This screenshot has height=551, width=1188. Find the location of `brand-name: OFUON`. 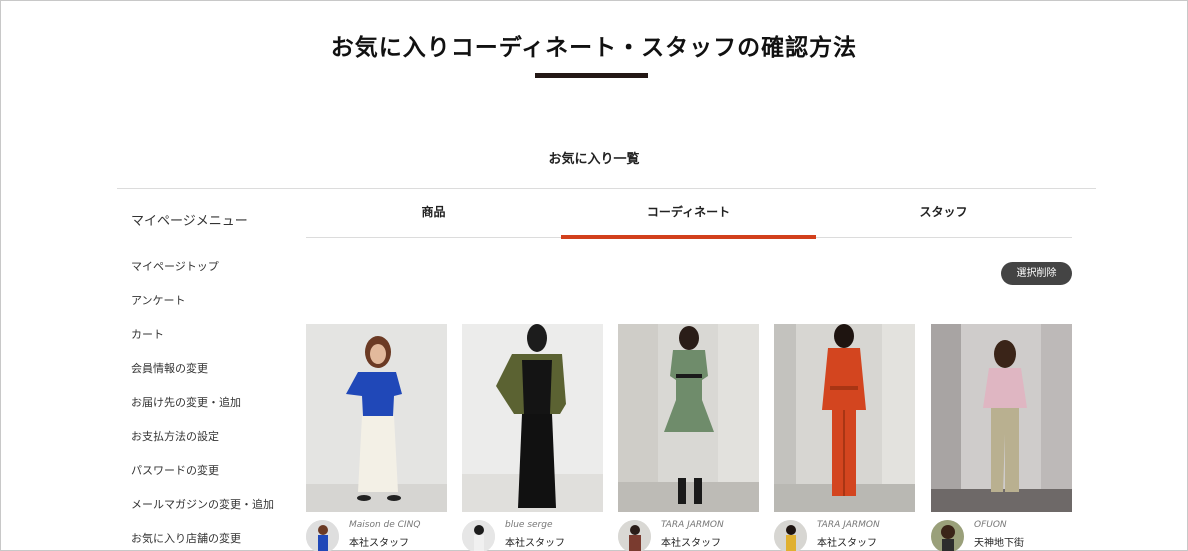

brand-name: OFUON is located at coordinates (990, 525).